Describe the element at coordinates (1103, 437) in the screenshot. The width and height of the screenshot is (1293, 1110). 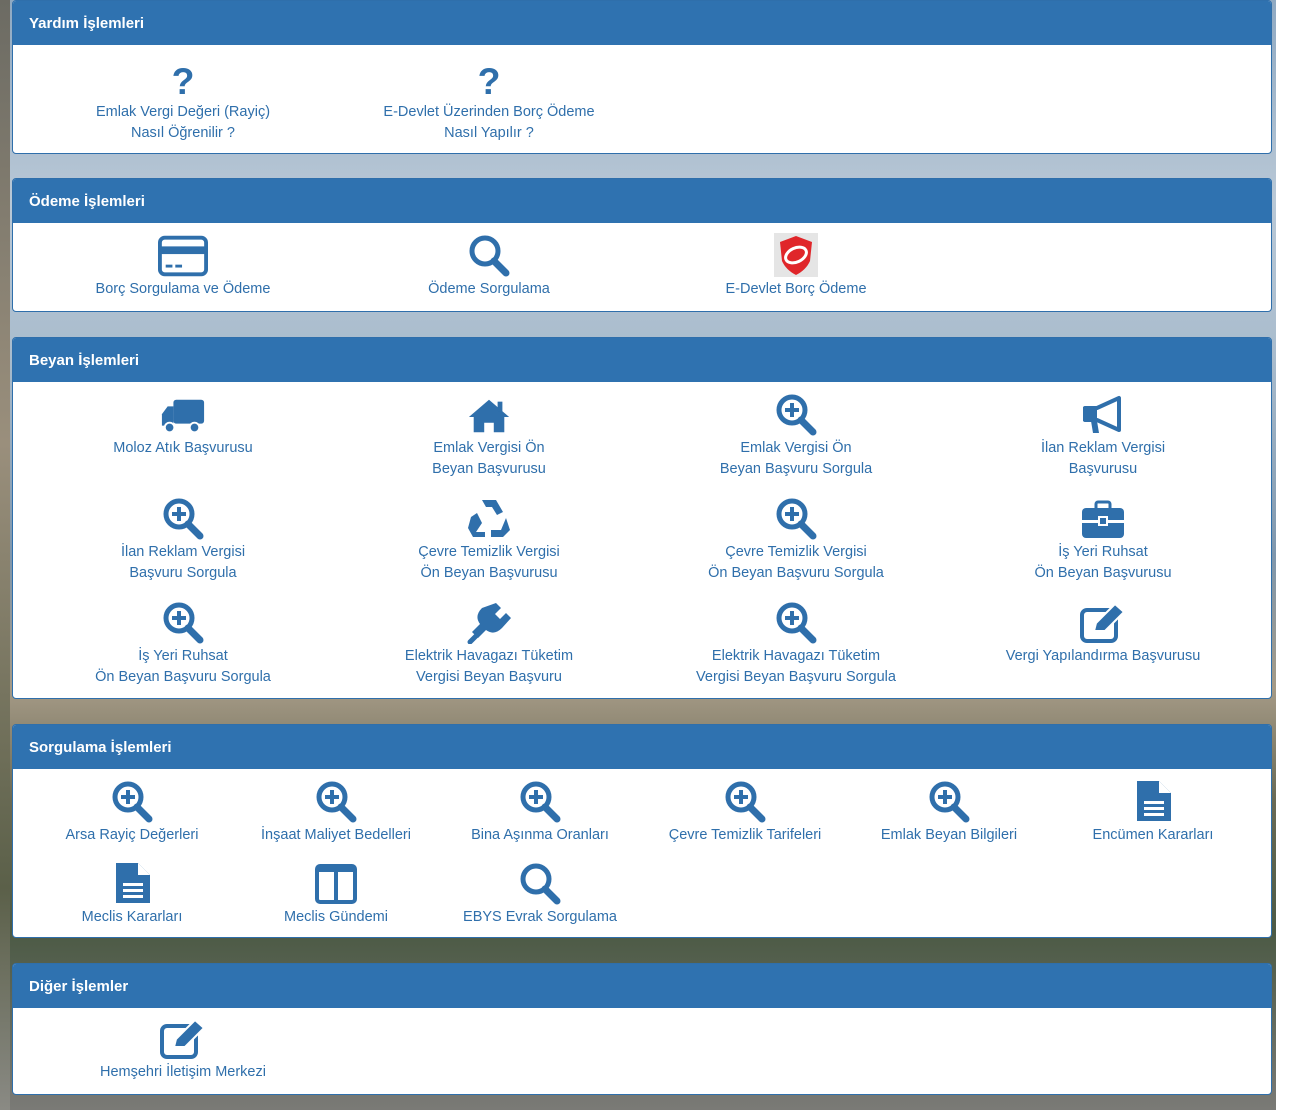
I see `link-ilan-reklam-vergisi-basvurusu: İlan Reklam Vergisi Başvurusu` at that location.